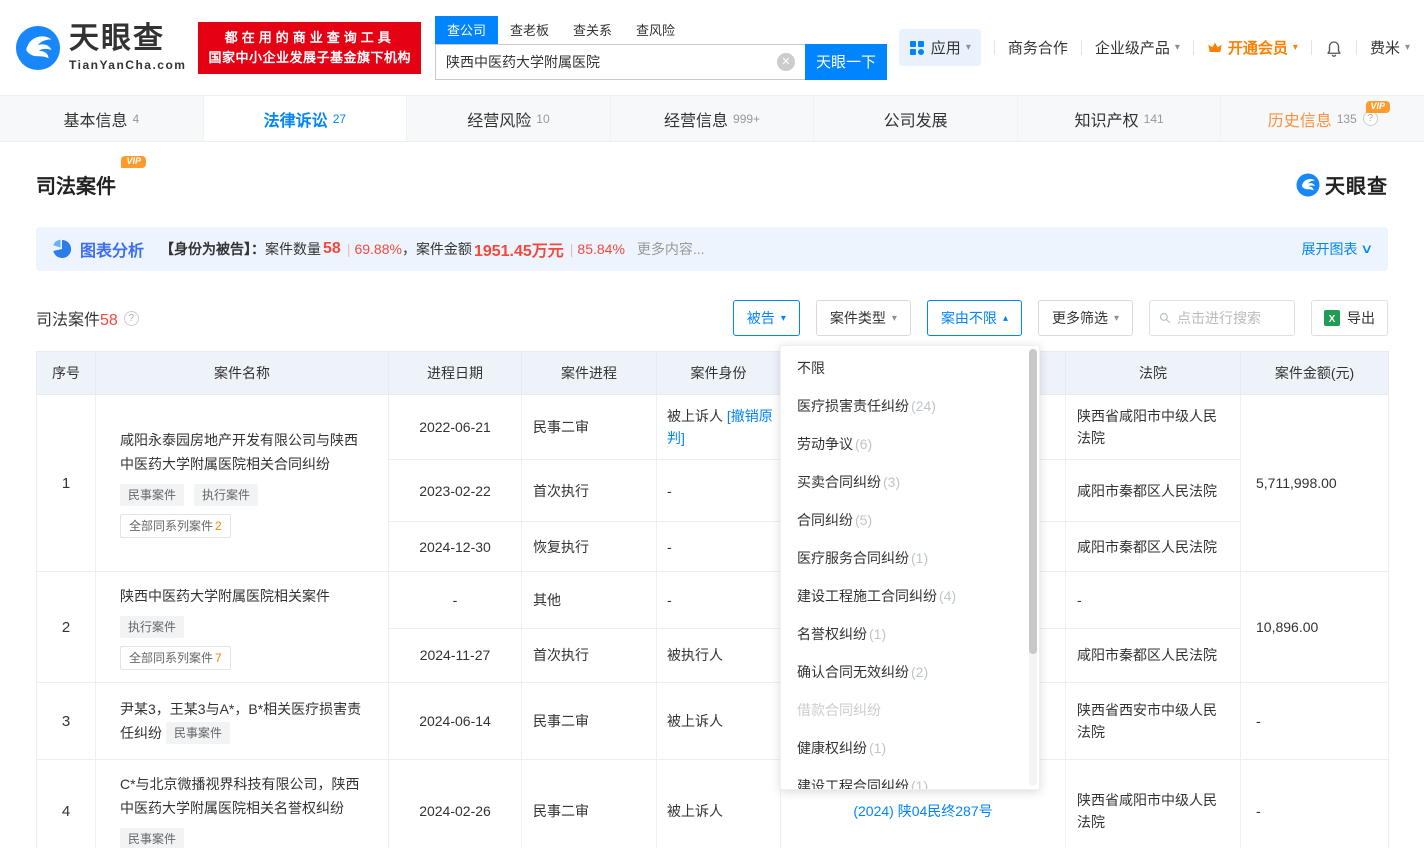 The height and width of the screenshot is (848, 1424). I want to click on tianyancha-logo-icon, so click(38, 47).